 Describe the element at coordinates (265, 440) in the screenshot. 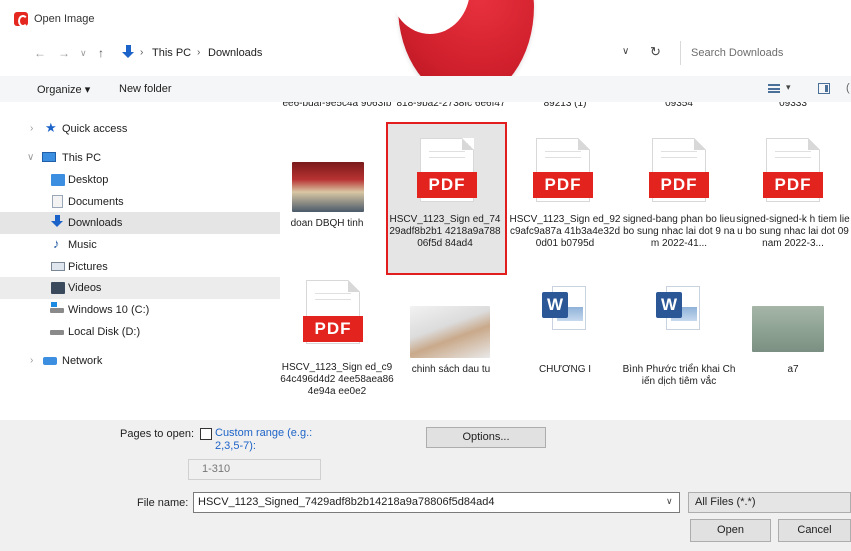

I see `custom-range-label: Custom range (e.g.: 2,3,5-7):` at that location.